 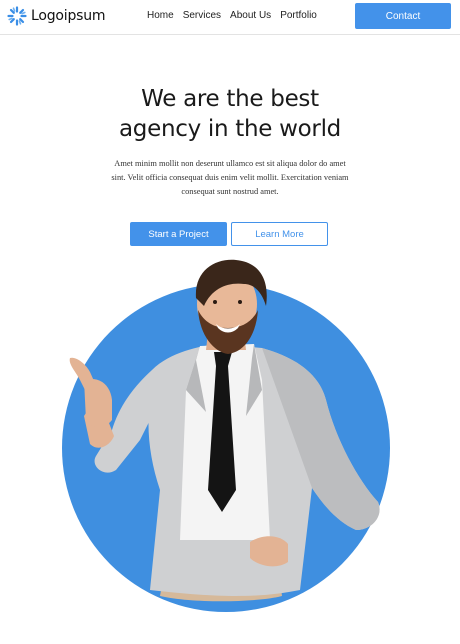 What do you see at coordinates (178, 234) in the screenshot?
I see `start-project-button: Start a Project` at bounding box center [178, 234].